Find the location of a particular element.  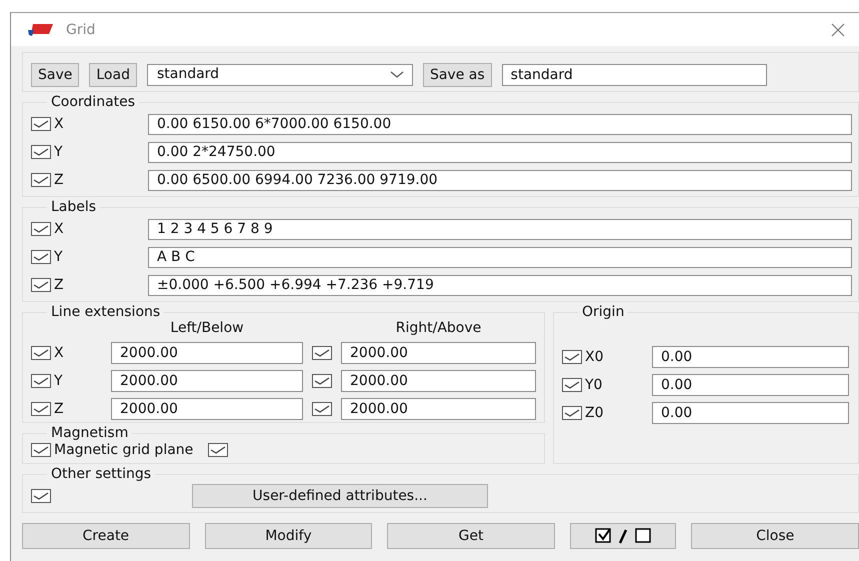

group-title: Other settings is located at coordinates (101, 474).